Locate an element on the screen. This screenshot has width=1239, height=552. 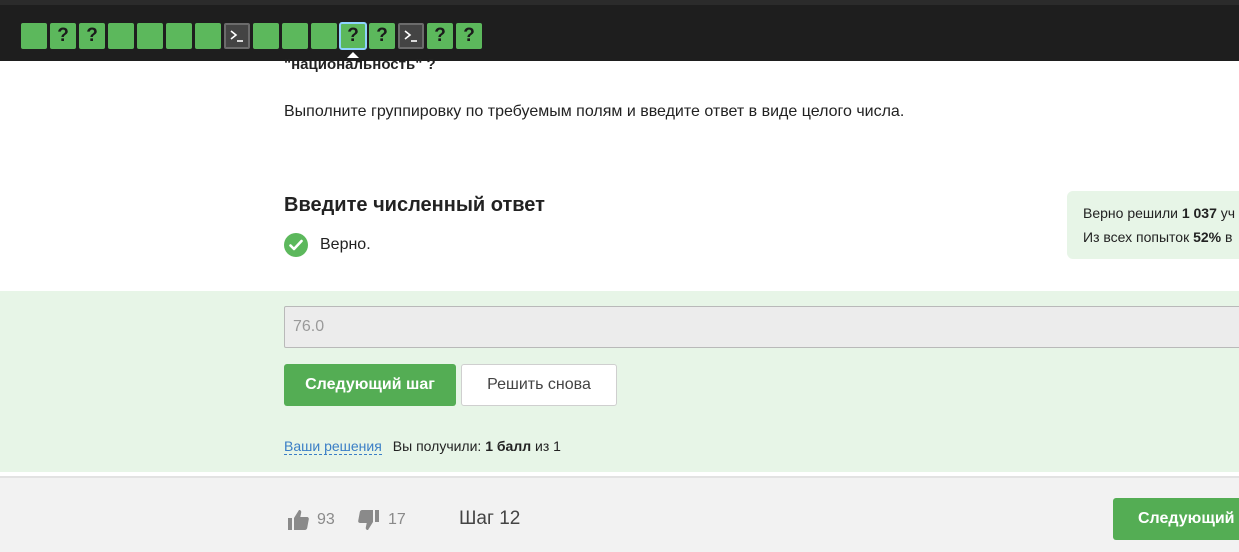
status-text: Верно. is located at coordinates (345, 244).